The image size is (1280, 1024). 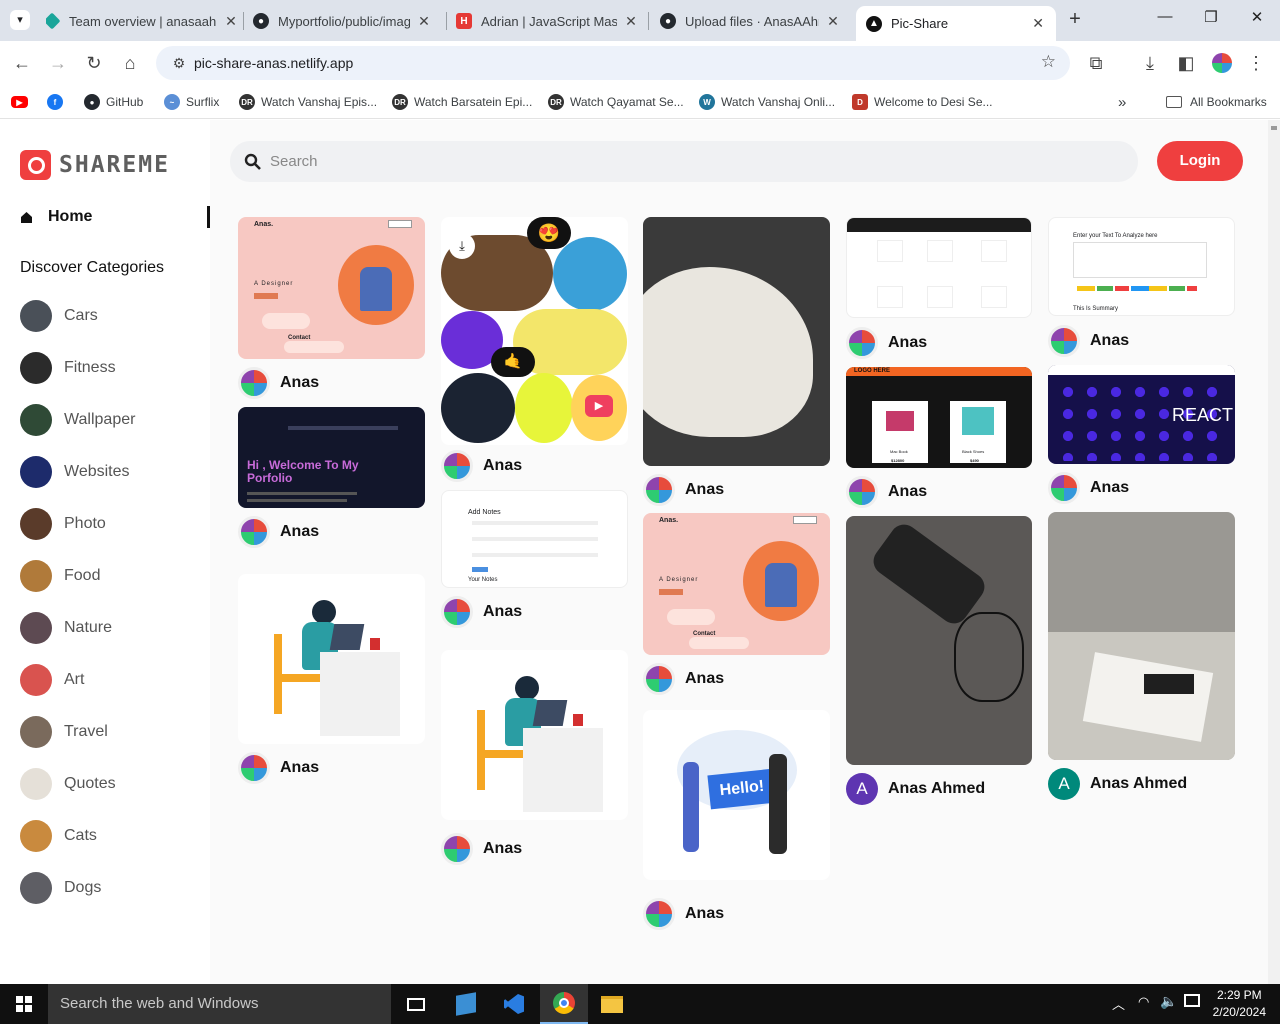 What do you see at coordinates (1200, 161) in the screenshot?
I see `login-button: Login` at bounding box center [1200, 161].